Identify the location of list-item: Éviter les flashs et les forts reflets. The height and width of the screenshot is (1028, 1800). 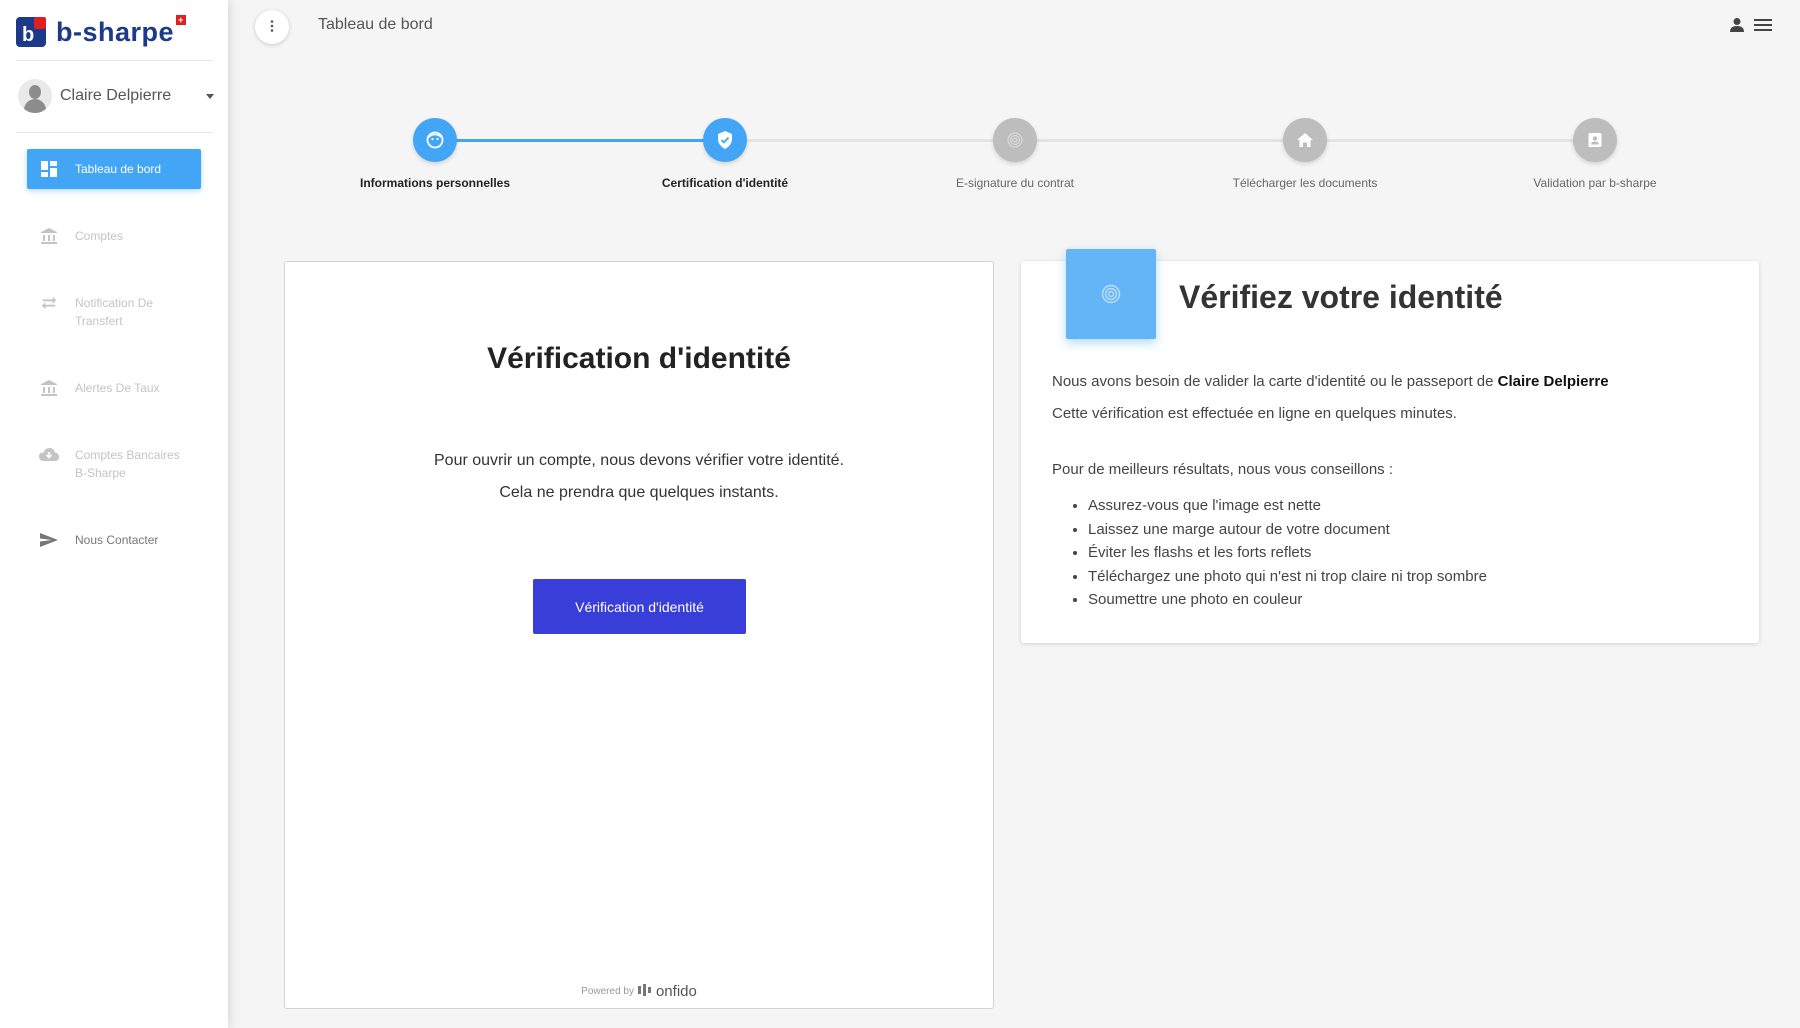
(1410, 553).